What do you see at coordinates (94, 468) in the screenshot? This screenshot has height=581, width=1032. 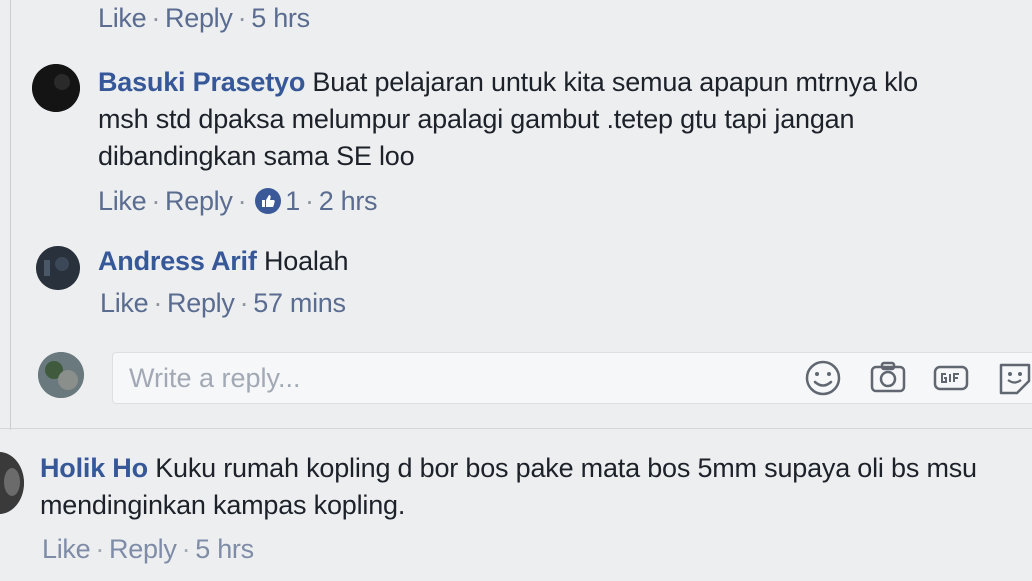 I see `author-name: Holik Ho` at bounding box center [94, 468].